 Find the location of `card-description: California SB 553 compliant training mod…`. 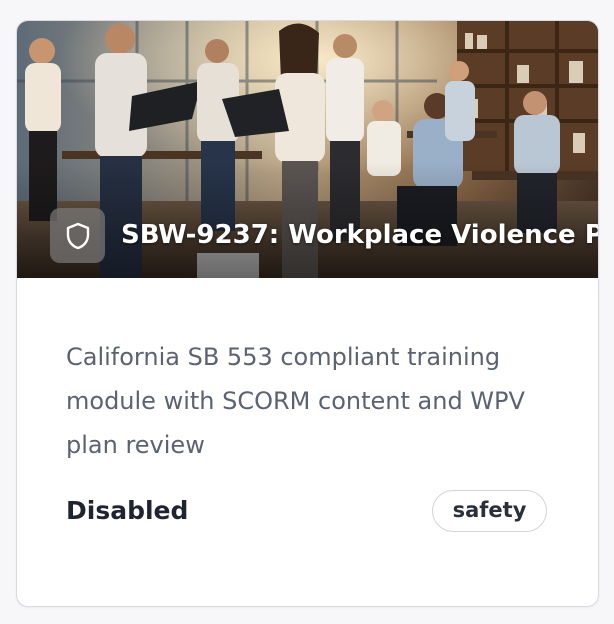

card-description: California SB 553 compliant training mod… is located at coordinates (295, 401).